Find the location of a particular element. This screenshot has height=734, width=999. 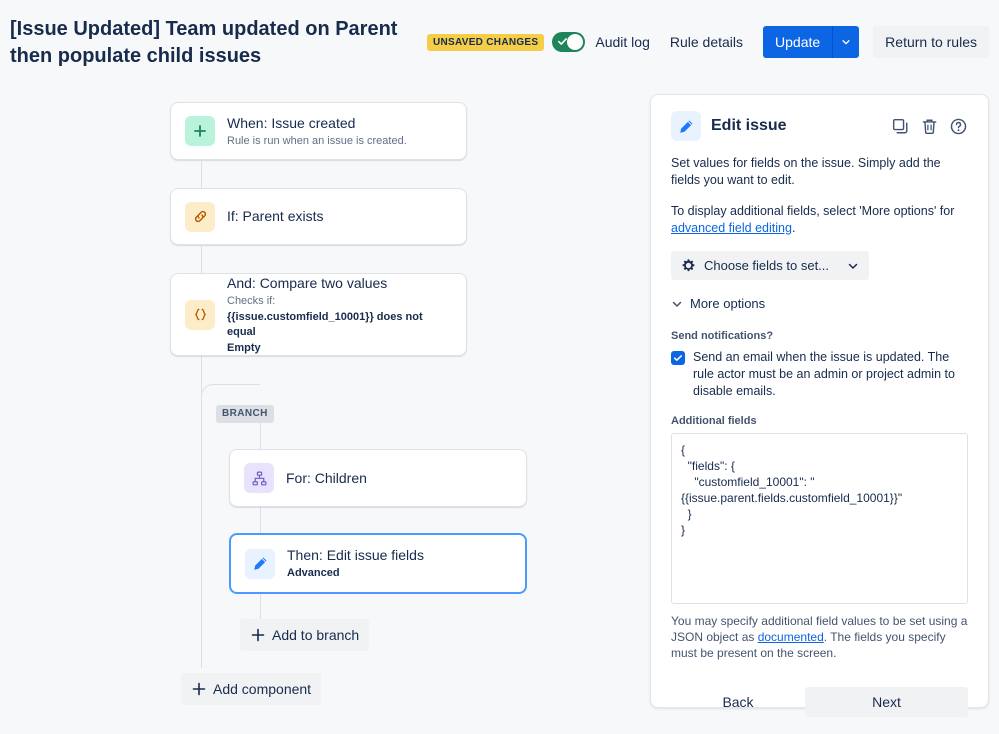

card-text: Then: Edit issue fields Advanced is located at coordinates (355, 563).